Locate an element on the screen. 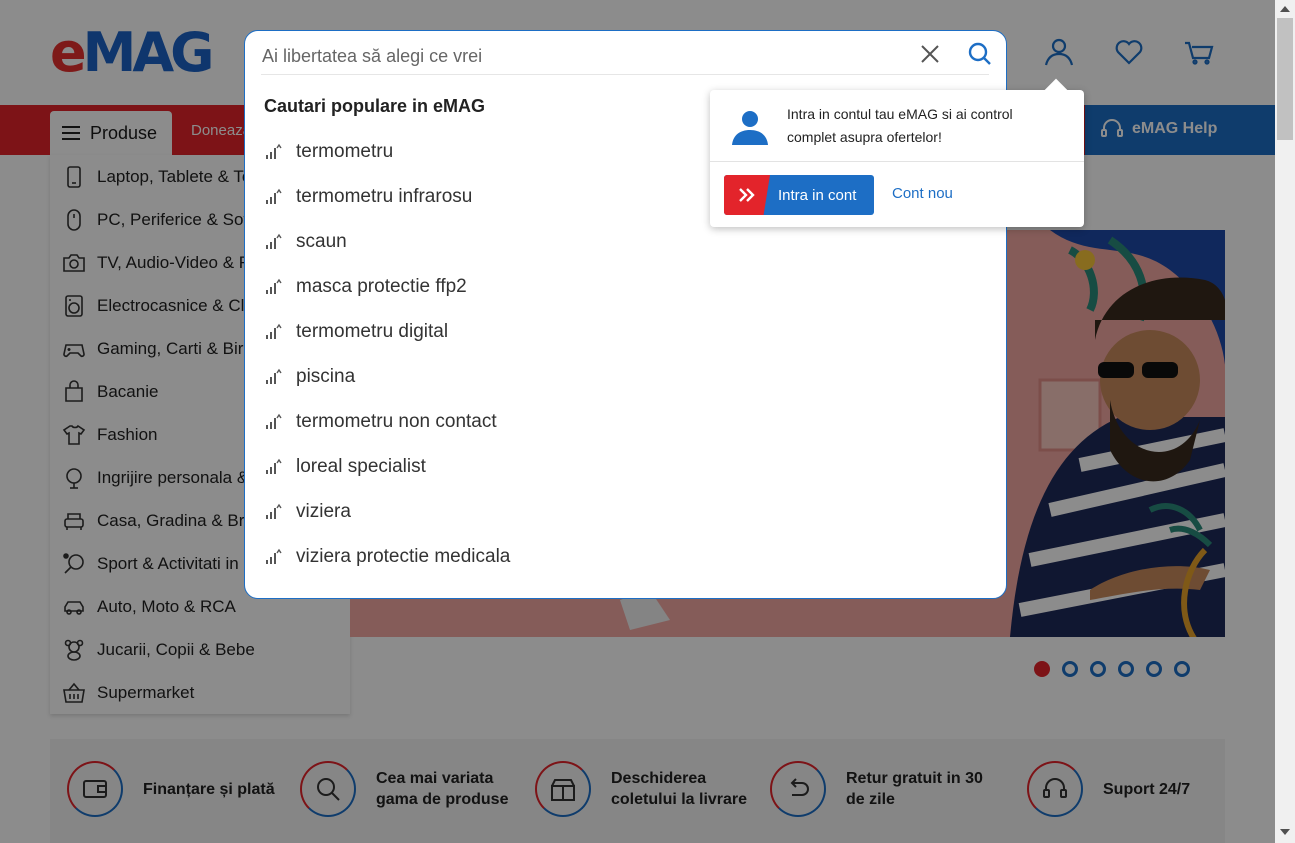  login-button-label: Intra in cont is located at coordinates (817, 195).